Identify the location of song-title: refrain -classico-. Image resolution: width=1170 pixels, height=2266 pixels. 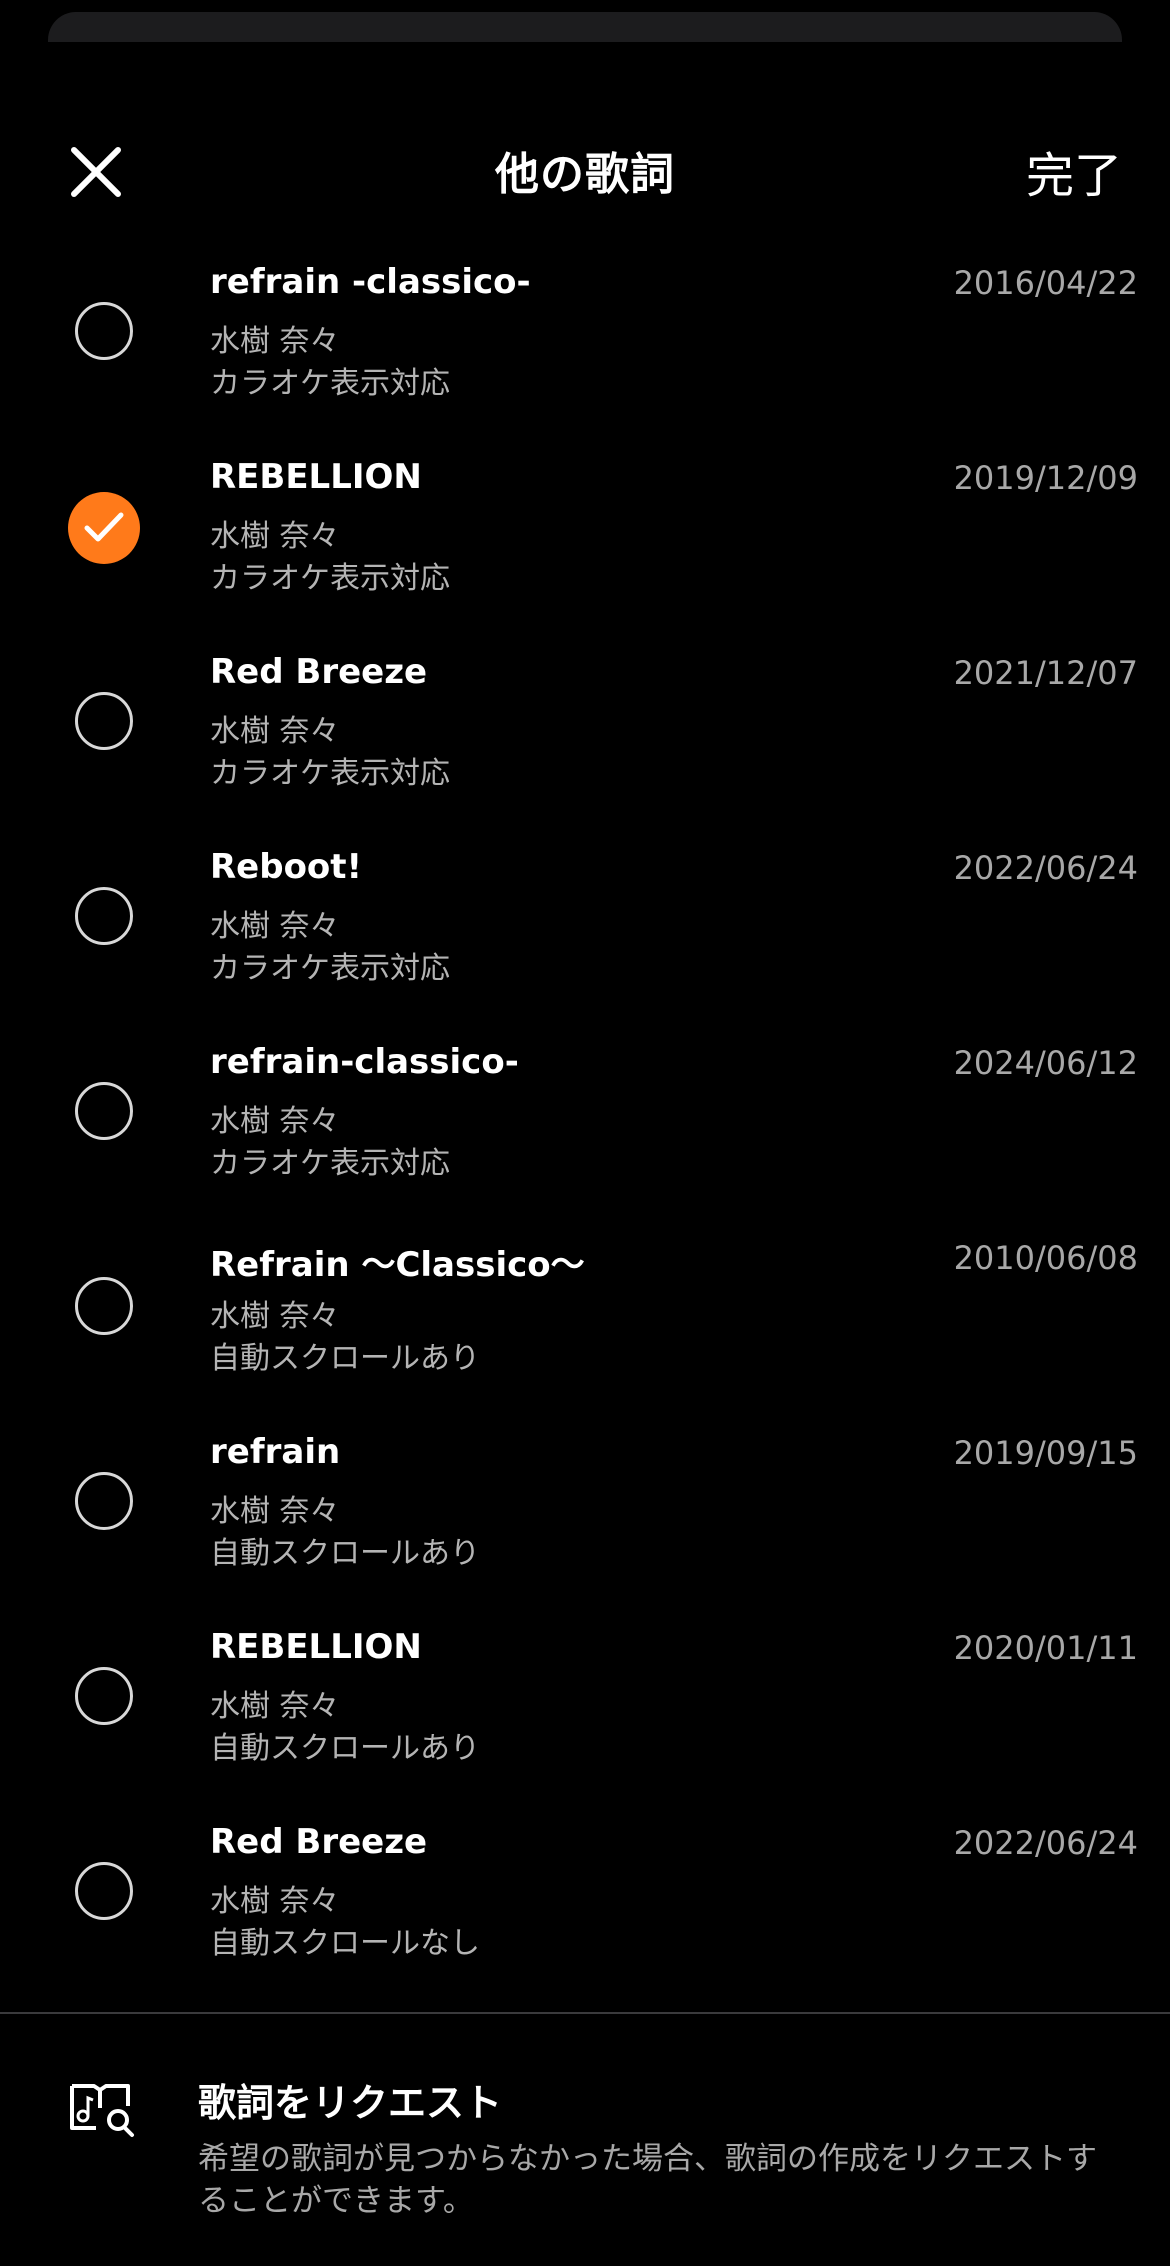
(370, 282).